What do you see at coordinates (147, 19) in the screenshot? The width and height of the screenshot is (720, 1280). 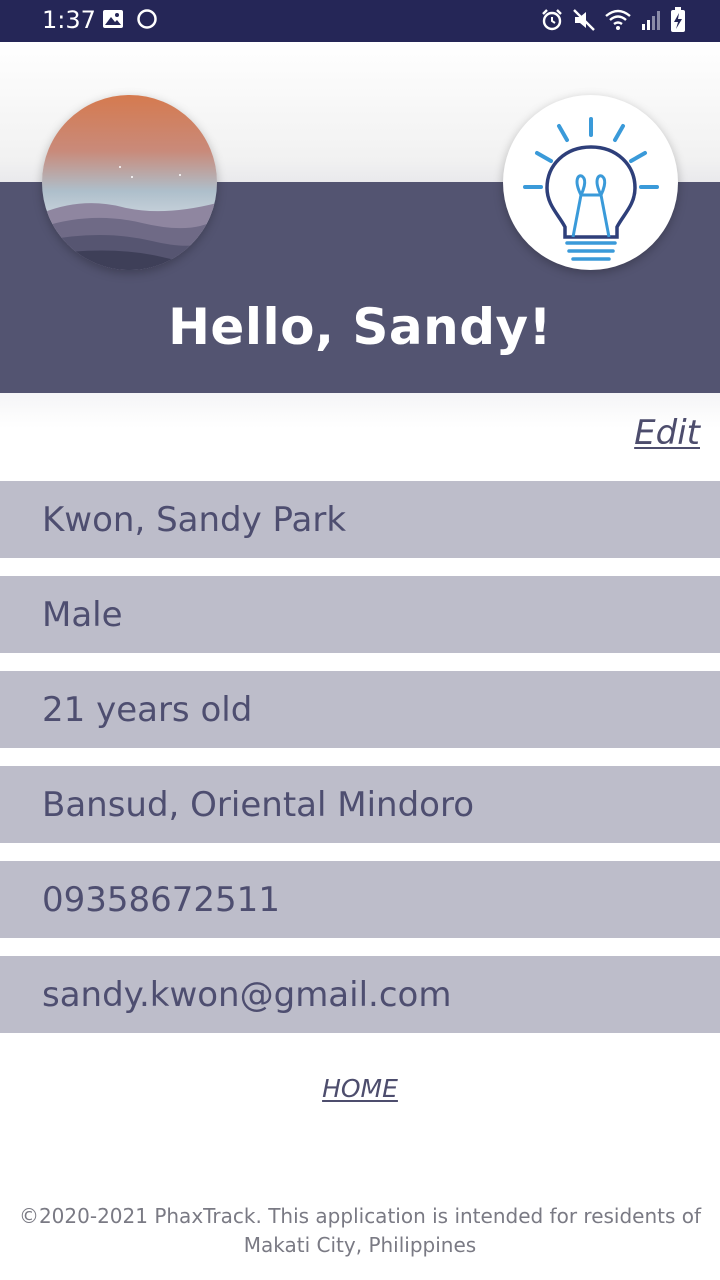 I see `circle-icon` at bounding box center [147, 19].